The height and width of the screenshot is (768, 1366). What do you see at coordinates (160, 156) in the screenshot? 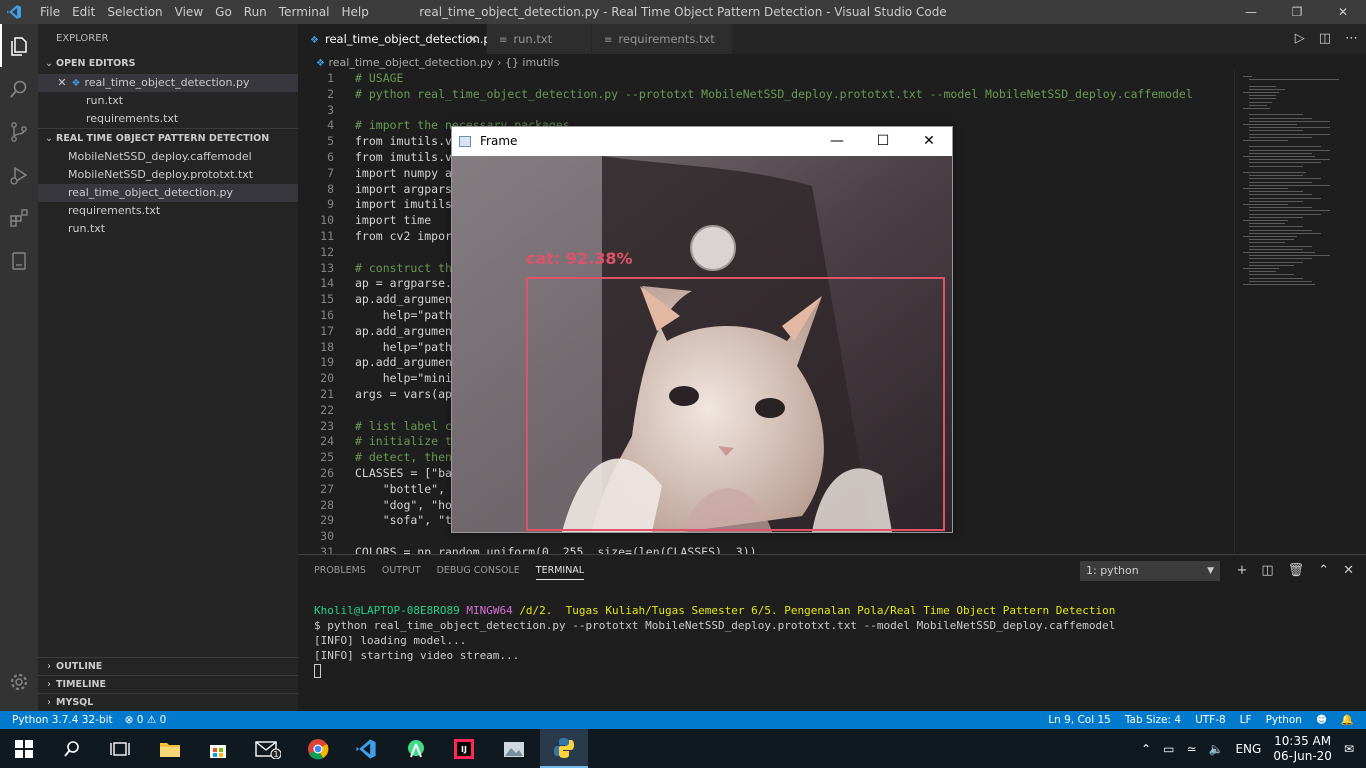
I see `file-label: MobileNetSSD_deploy.caffemodel` at bounding box center [160, 156].